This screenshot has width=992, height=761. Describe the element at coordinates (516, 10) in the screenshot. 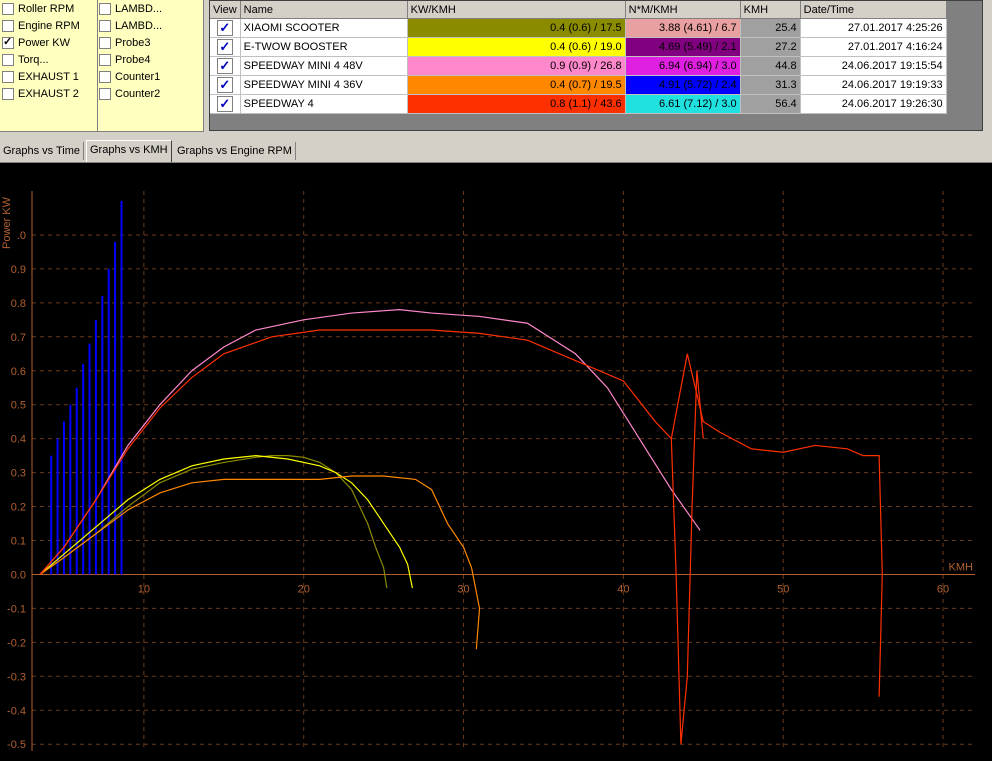

I see `column-header-2: KW/KMH` at that location.